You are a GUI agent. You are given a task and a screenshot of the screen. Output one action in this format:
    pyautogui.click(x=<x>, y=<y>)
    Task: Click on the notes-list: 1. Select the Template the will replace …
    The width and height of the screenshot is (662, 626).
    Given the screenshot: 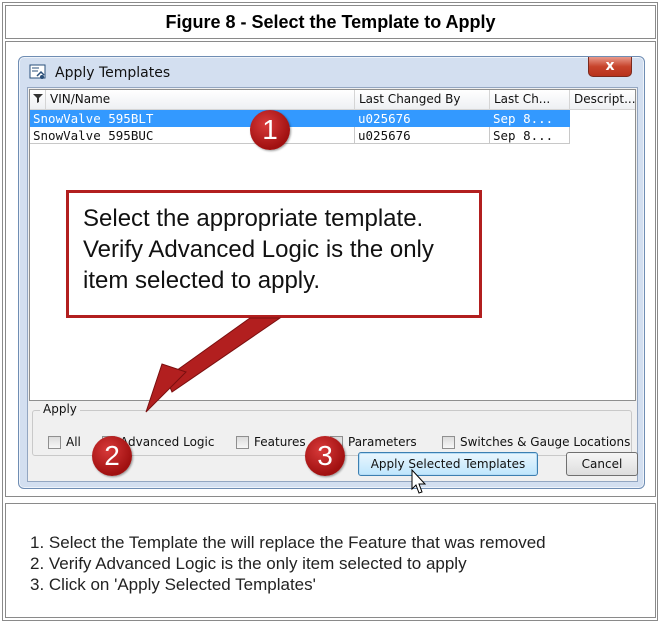 What is the action you would take?
    pyautogui.click(x=288, y=563)
    